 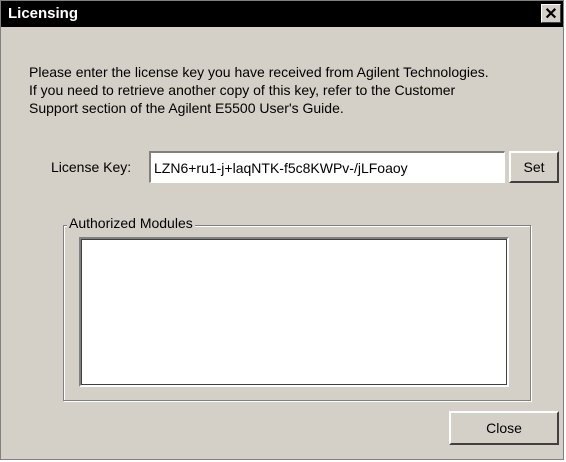 I want to click on window-title: Licensing, so click(x=43, y=13).